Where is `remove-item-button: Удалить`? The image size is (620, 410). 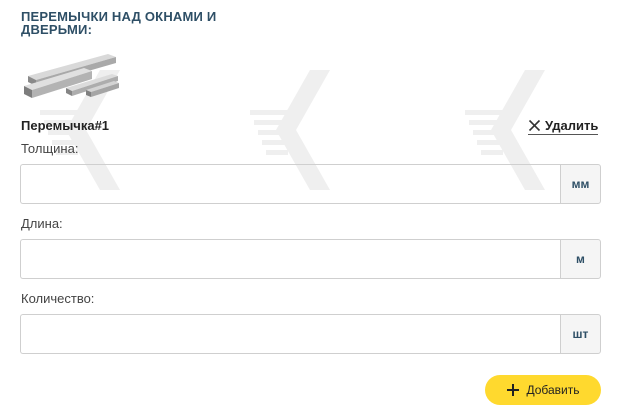
remove-item-button: Удалить is located at coordinates (563, 125).